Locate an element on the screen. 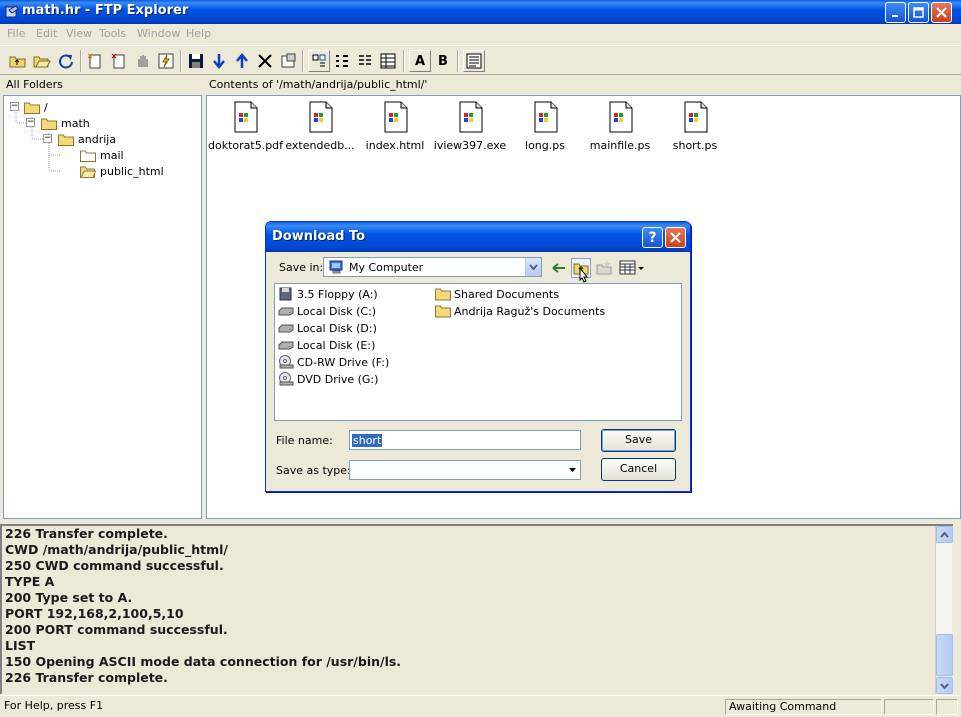 This screenshot has height=717, width=961. view-menu-icon is located at coordinates (631, 267).